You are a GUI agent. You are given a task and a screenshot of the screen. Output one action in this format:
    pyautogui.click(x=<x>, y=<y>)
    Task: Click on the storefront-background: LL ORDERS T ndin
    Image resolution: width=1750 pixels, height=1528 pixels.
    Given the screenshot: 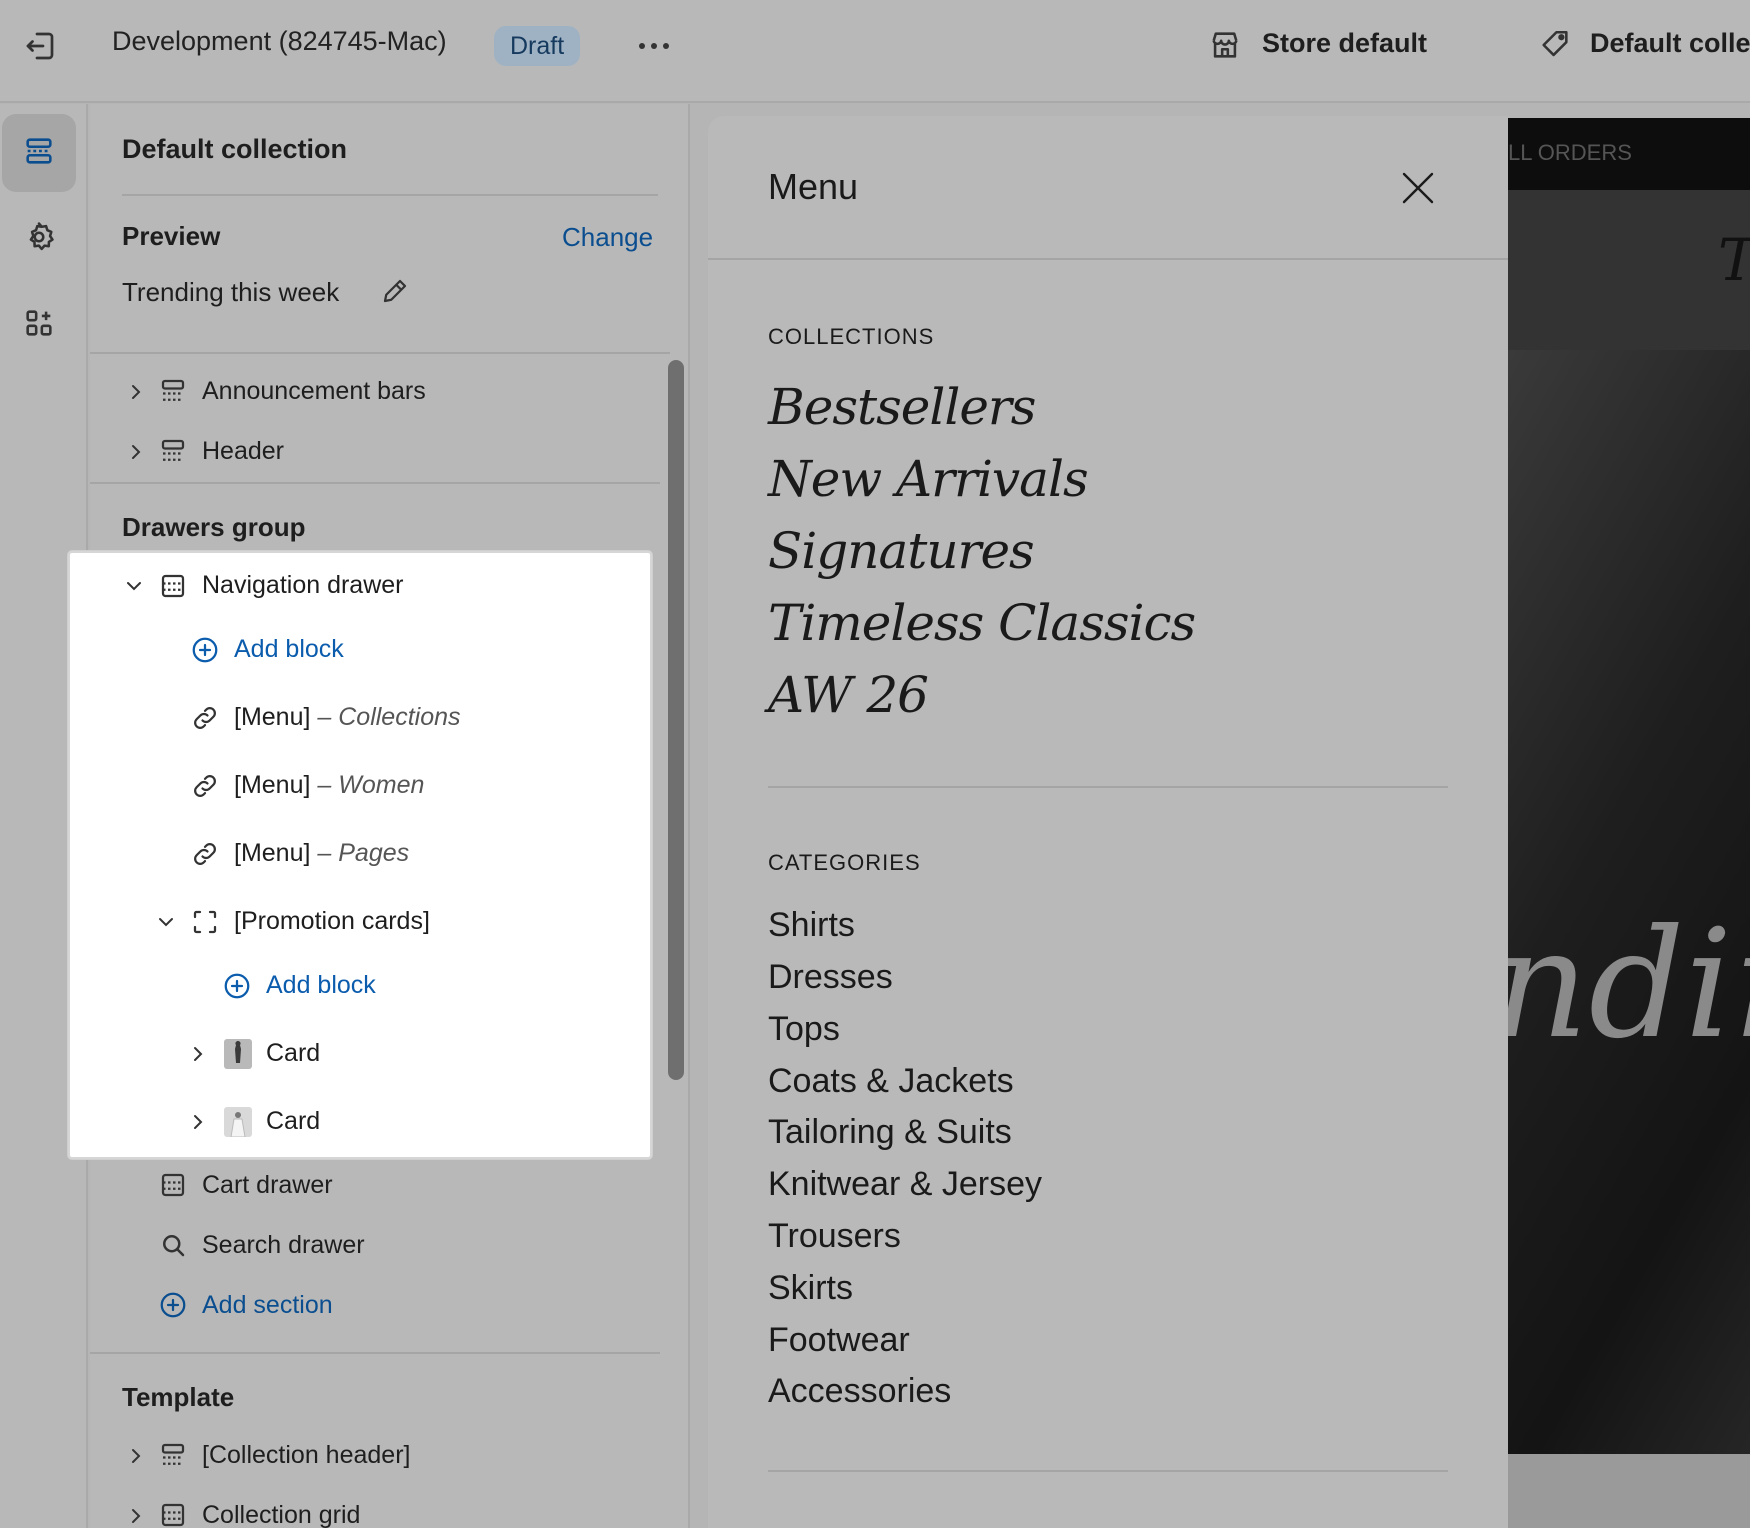 What is the action you would take?
    pyautogui.click(x=1629, y=823)
    